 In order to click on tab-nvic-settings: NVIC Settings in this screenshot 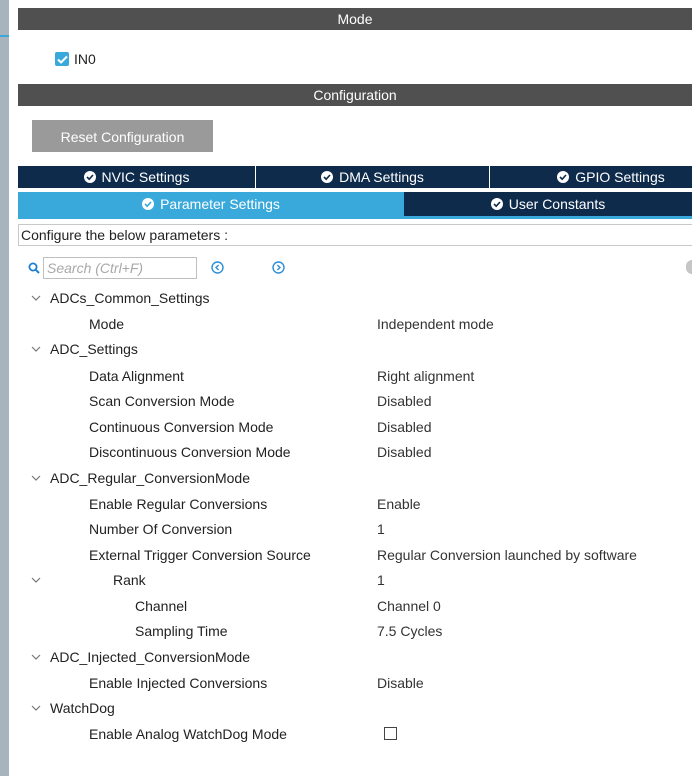, I will do `click(137, 177)`.